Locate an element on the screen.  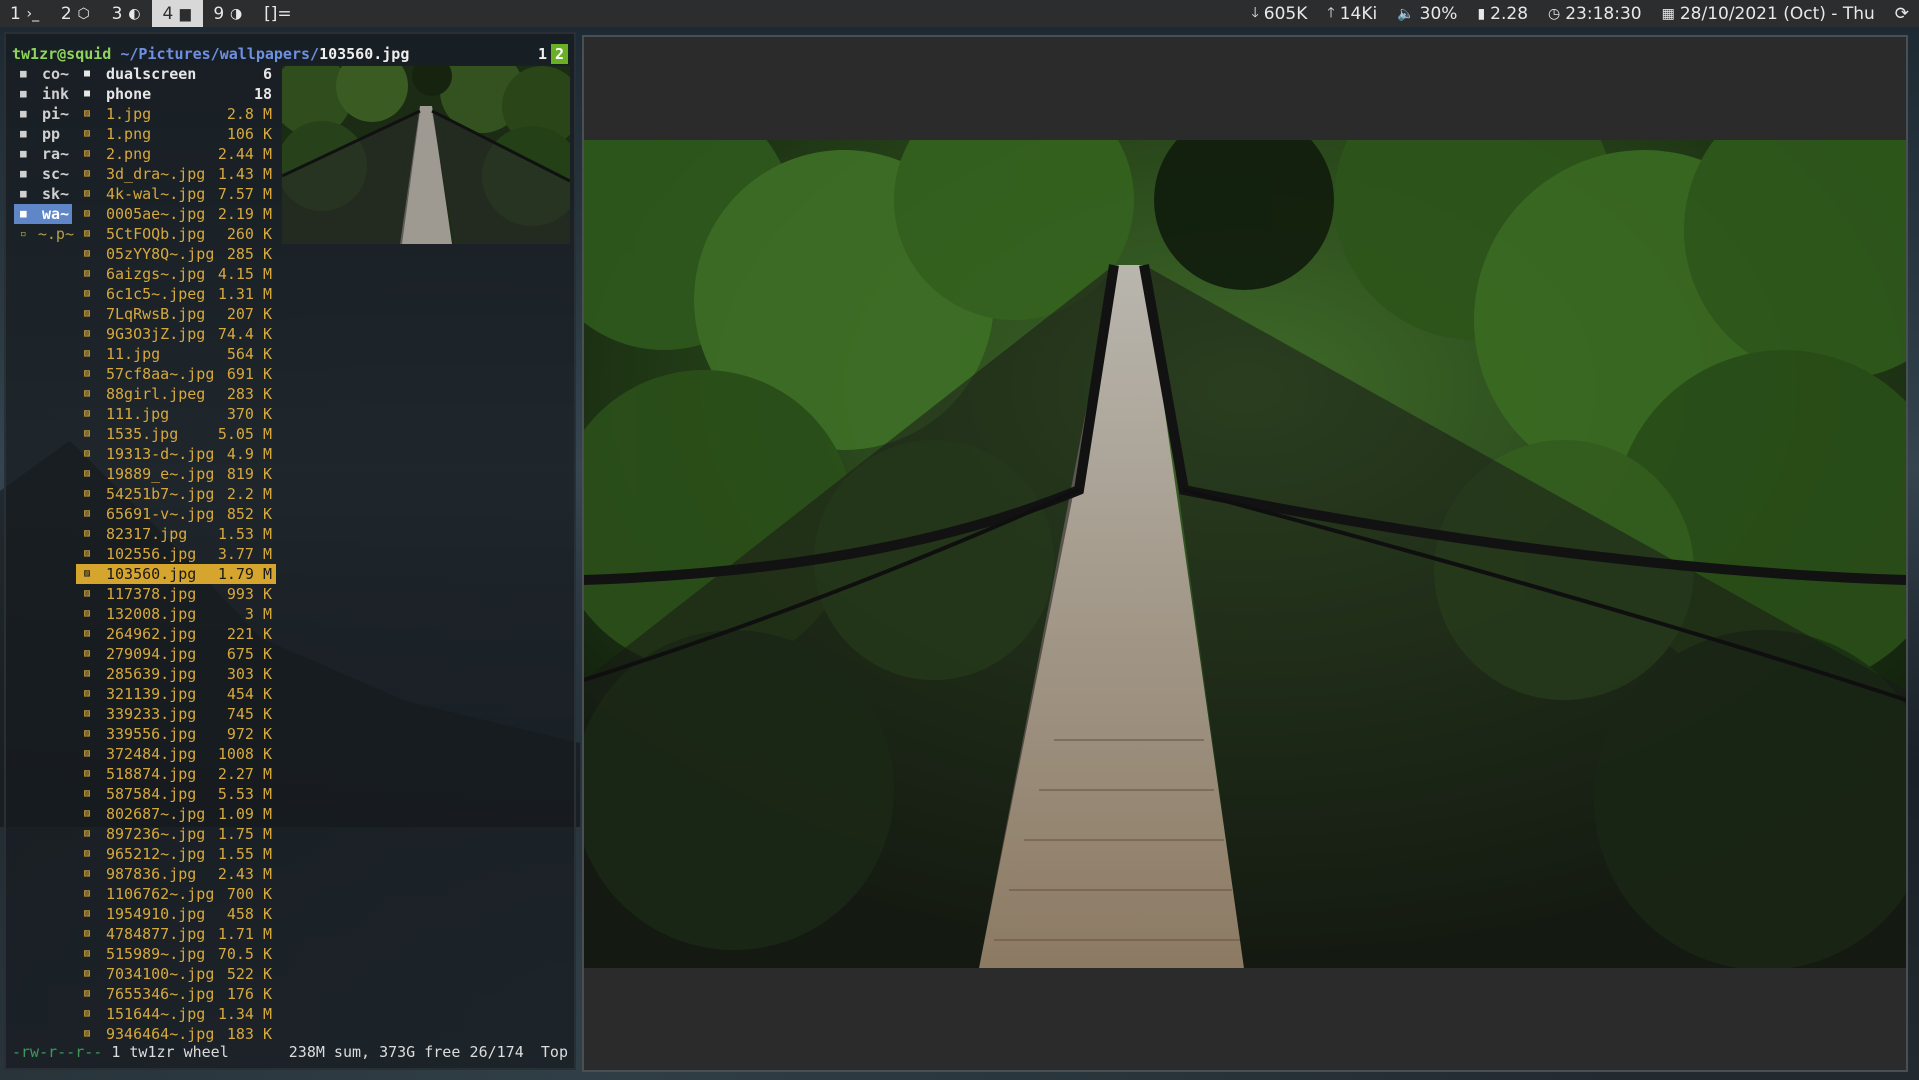
workspace-9: 9 ◑ is located at coordinates (228, 13).